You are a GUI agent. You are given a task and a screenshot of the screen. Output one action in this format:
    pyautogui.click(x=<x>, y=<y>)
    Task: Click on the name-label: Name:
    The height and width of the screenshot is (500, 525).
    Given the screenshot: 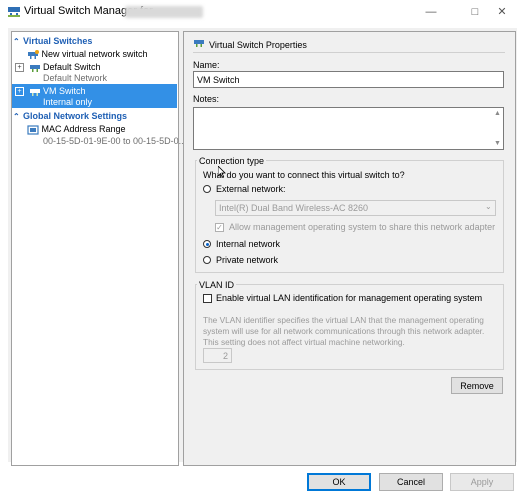 What is the action you would take?
    pyautogui.click(x=206, y=65)
    